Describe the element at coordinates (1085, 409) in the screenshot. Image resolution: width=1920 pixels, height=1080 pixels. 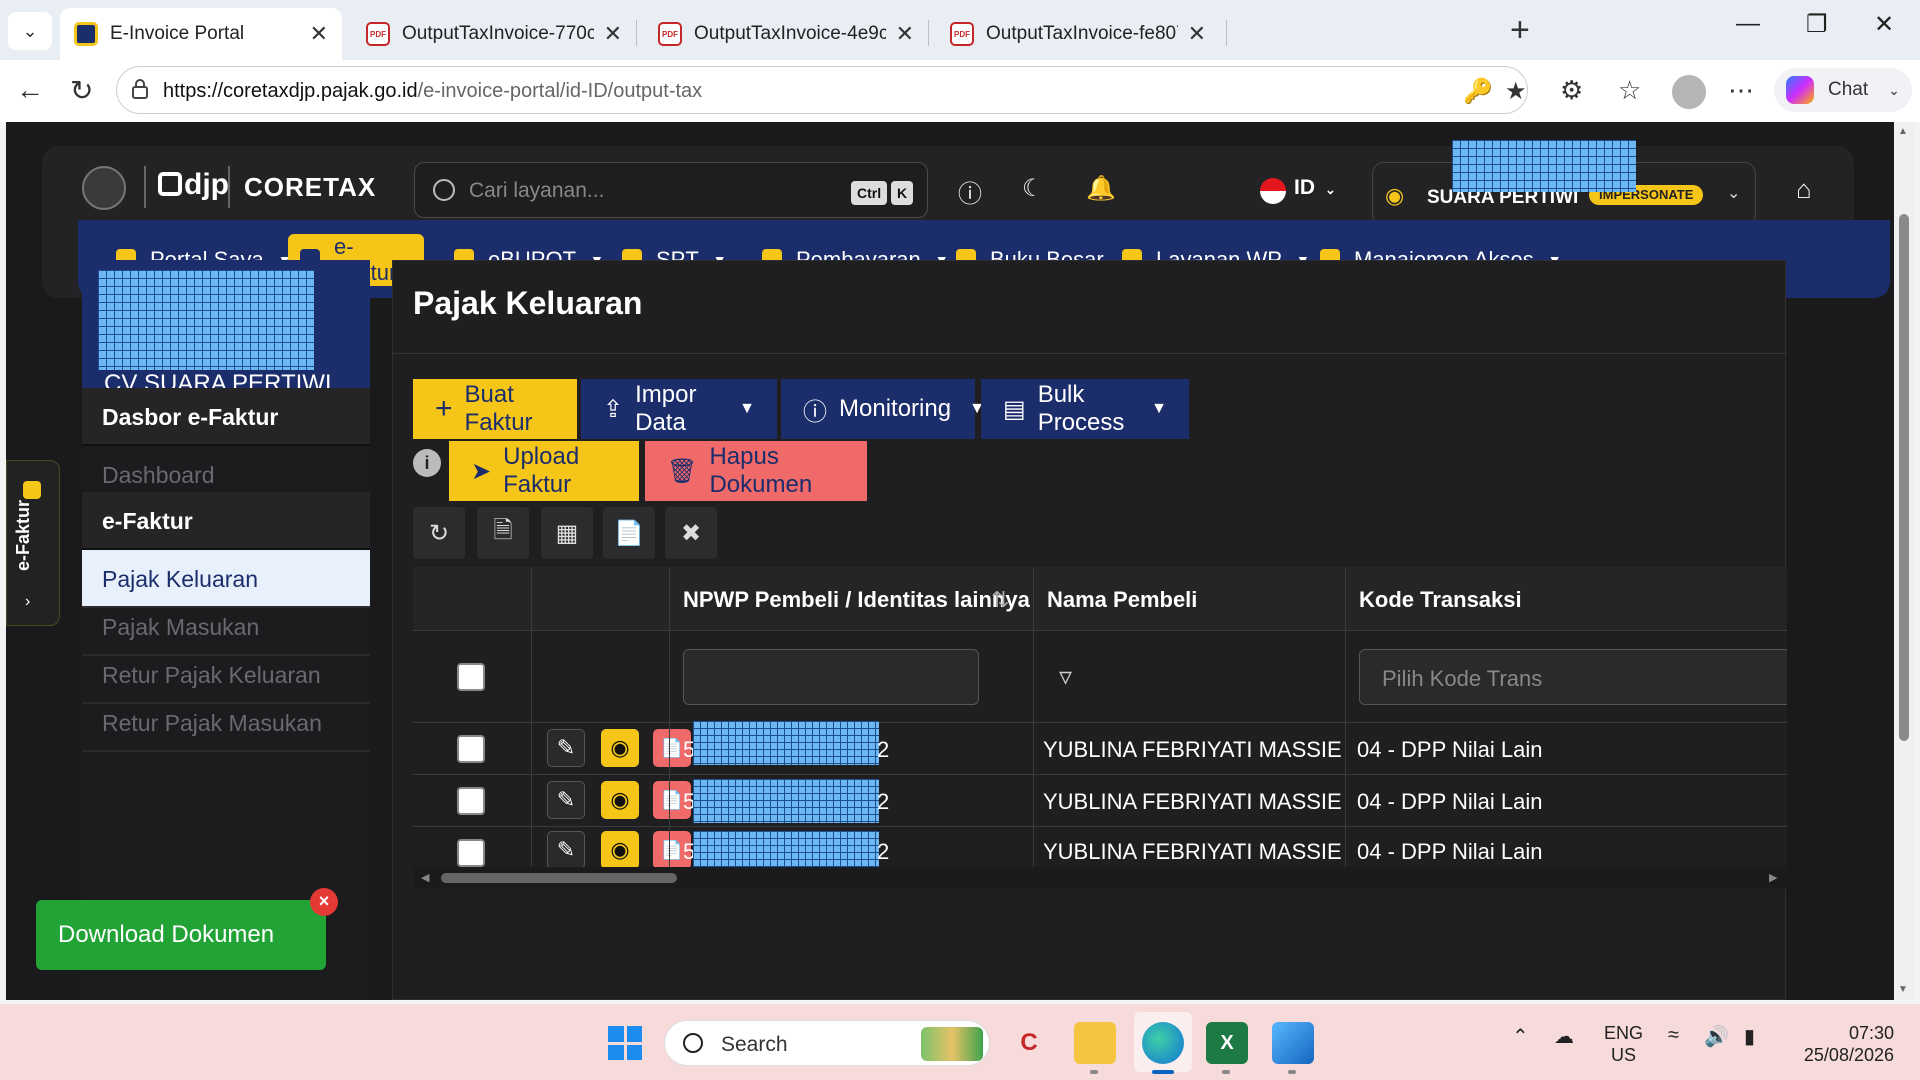
I see `bulk-process-button: ▤ Bulk Process ▼` at that location.